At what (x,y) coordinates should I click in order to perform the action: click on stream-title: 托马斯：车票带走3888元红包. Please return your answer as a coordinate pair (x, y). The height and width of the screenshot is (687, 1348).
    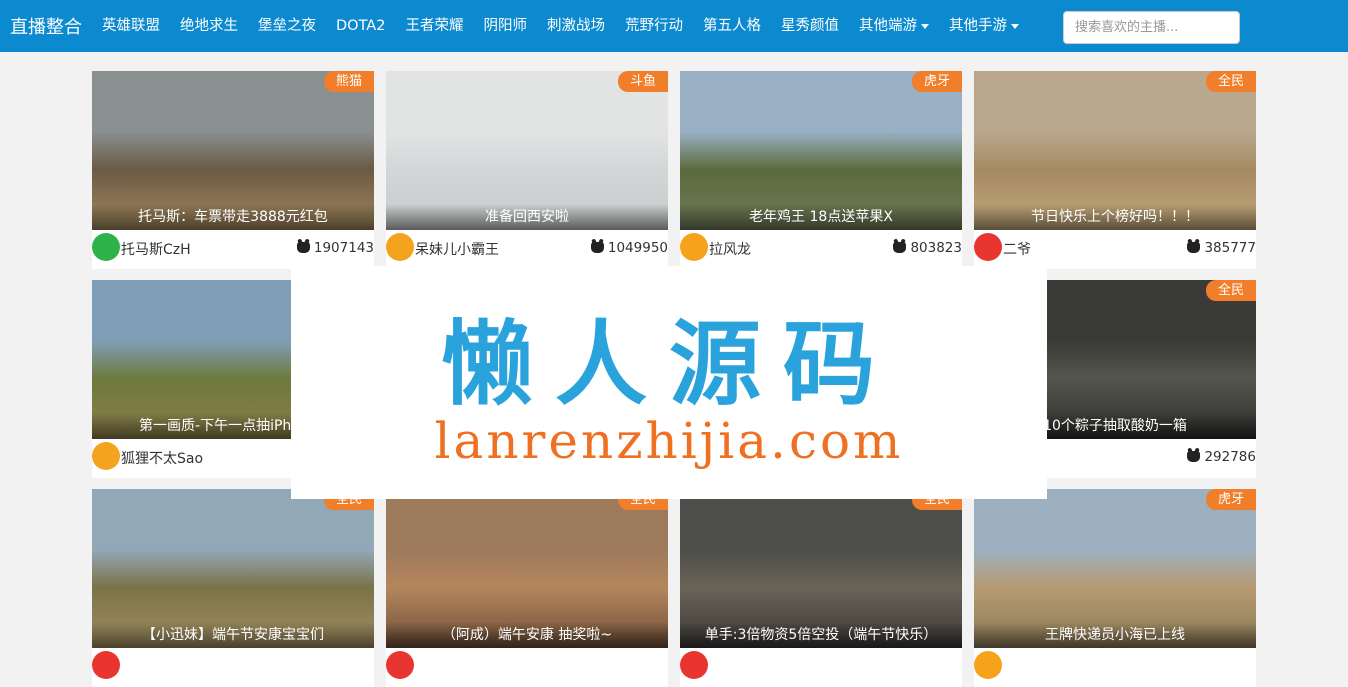
    Looking at the image, I should click on (233, 217).